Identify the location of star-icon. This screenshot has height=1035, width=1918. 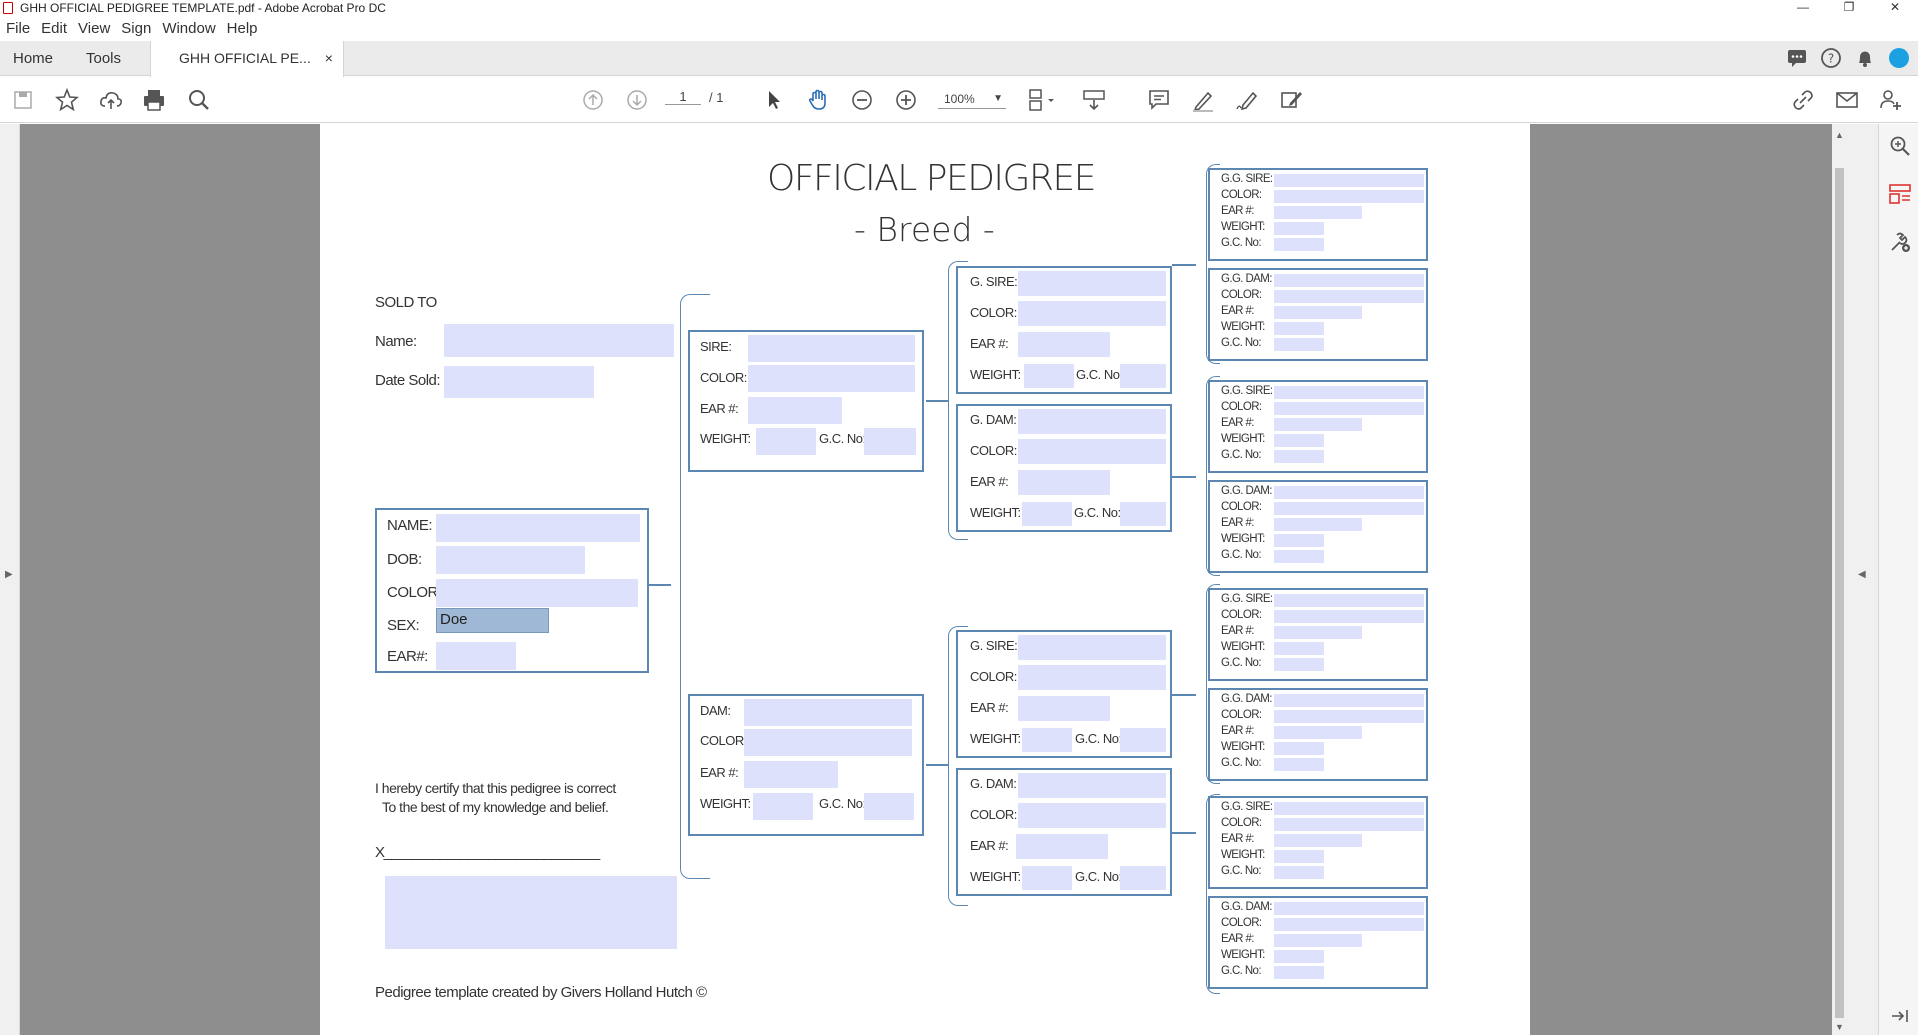
(67, 100).